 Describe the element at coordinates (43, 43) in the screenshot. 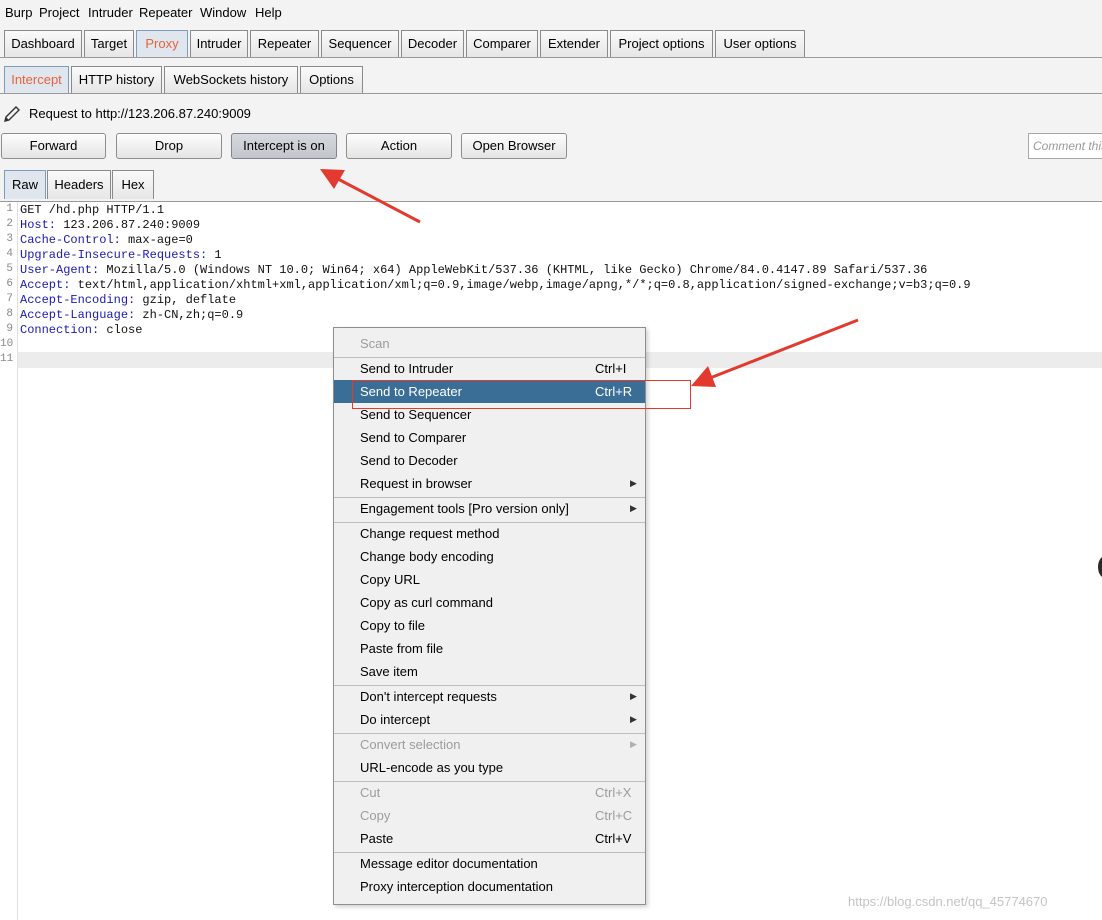

I see `tab-dashboard: Dashboard` at that location.